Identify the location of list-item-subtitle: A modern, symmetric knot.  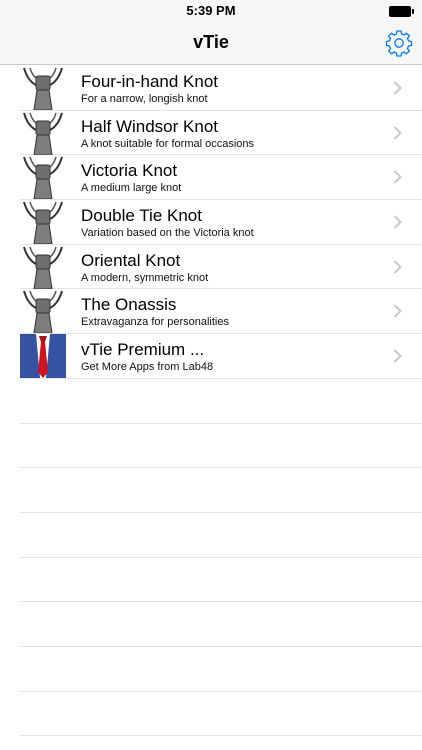
(145, 277).